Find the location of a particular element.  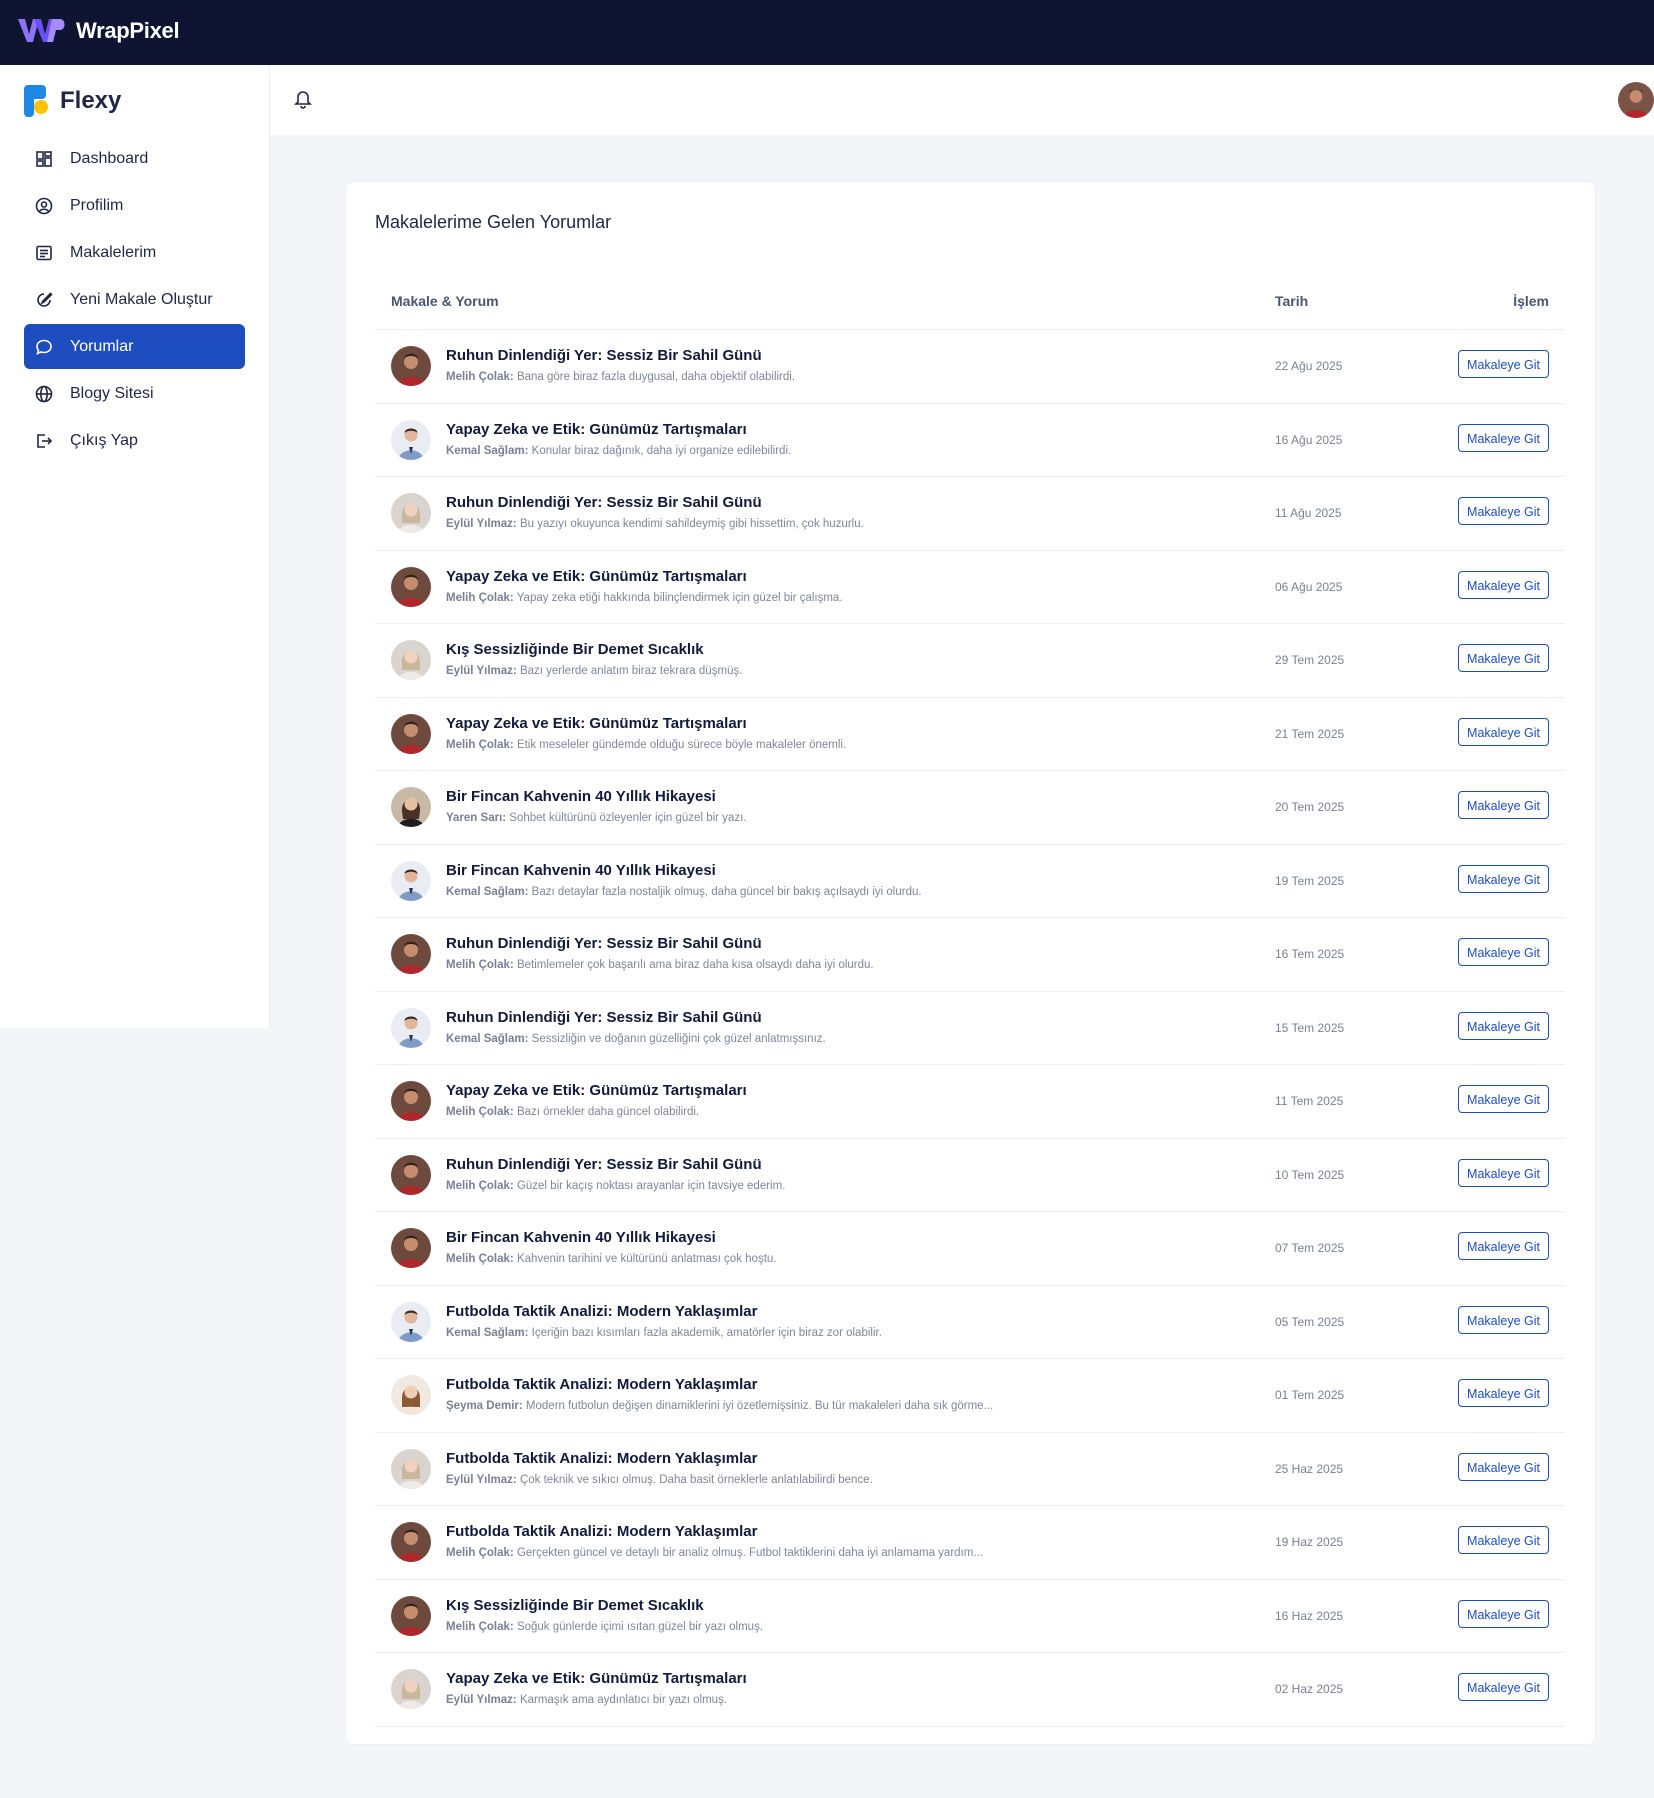

comment-date: 21 Tem 2025 is located at coordinates (1310, 733).